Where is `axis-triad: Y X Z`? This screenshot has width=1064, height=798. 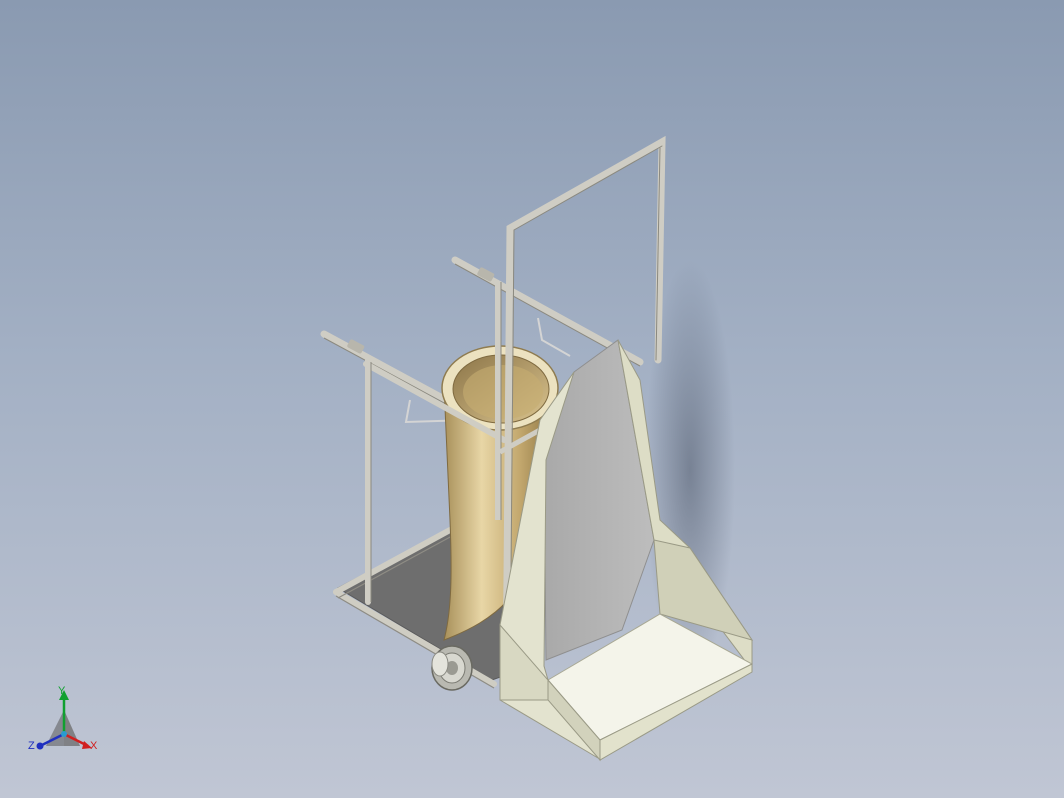 axis-triad: Y X Z is located at coordinates (67, 722).